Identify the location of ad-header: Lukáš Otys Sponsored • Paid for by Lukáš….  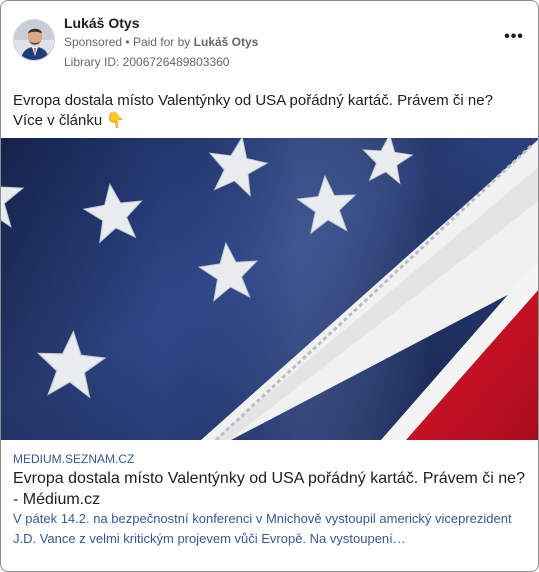
(270, 42).